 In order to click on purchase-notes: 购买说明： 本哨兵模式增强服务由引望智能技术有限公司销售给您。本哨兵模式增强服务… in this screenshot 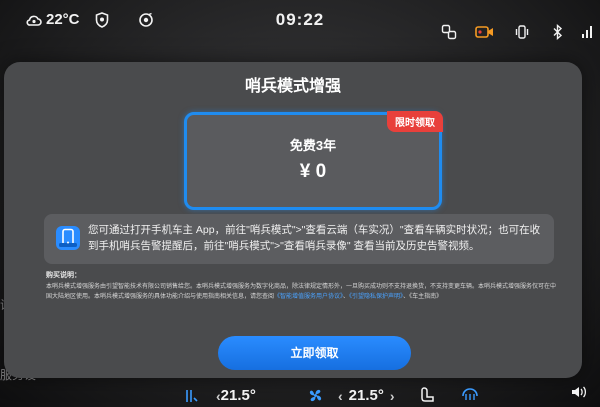, I will do `click(301, 286)`.